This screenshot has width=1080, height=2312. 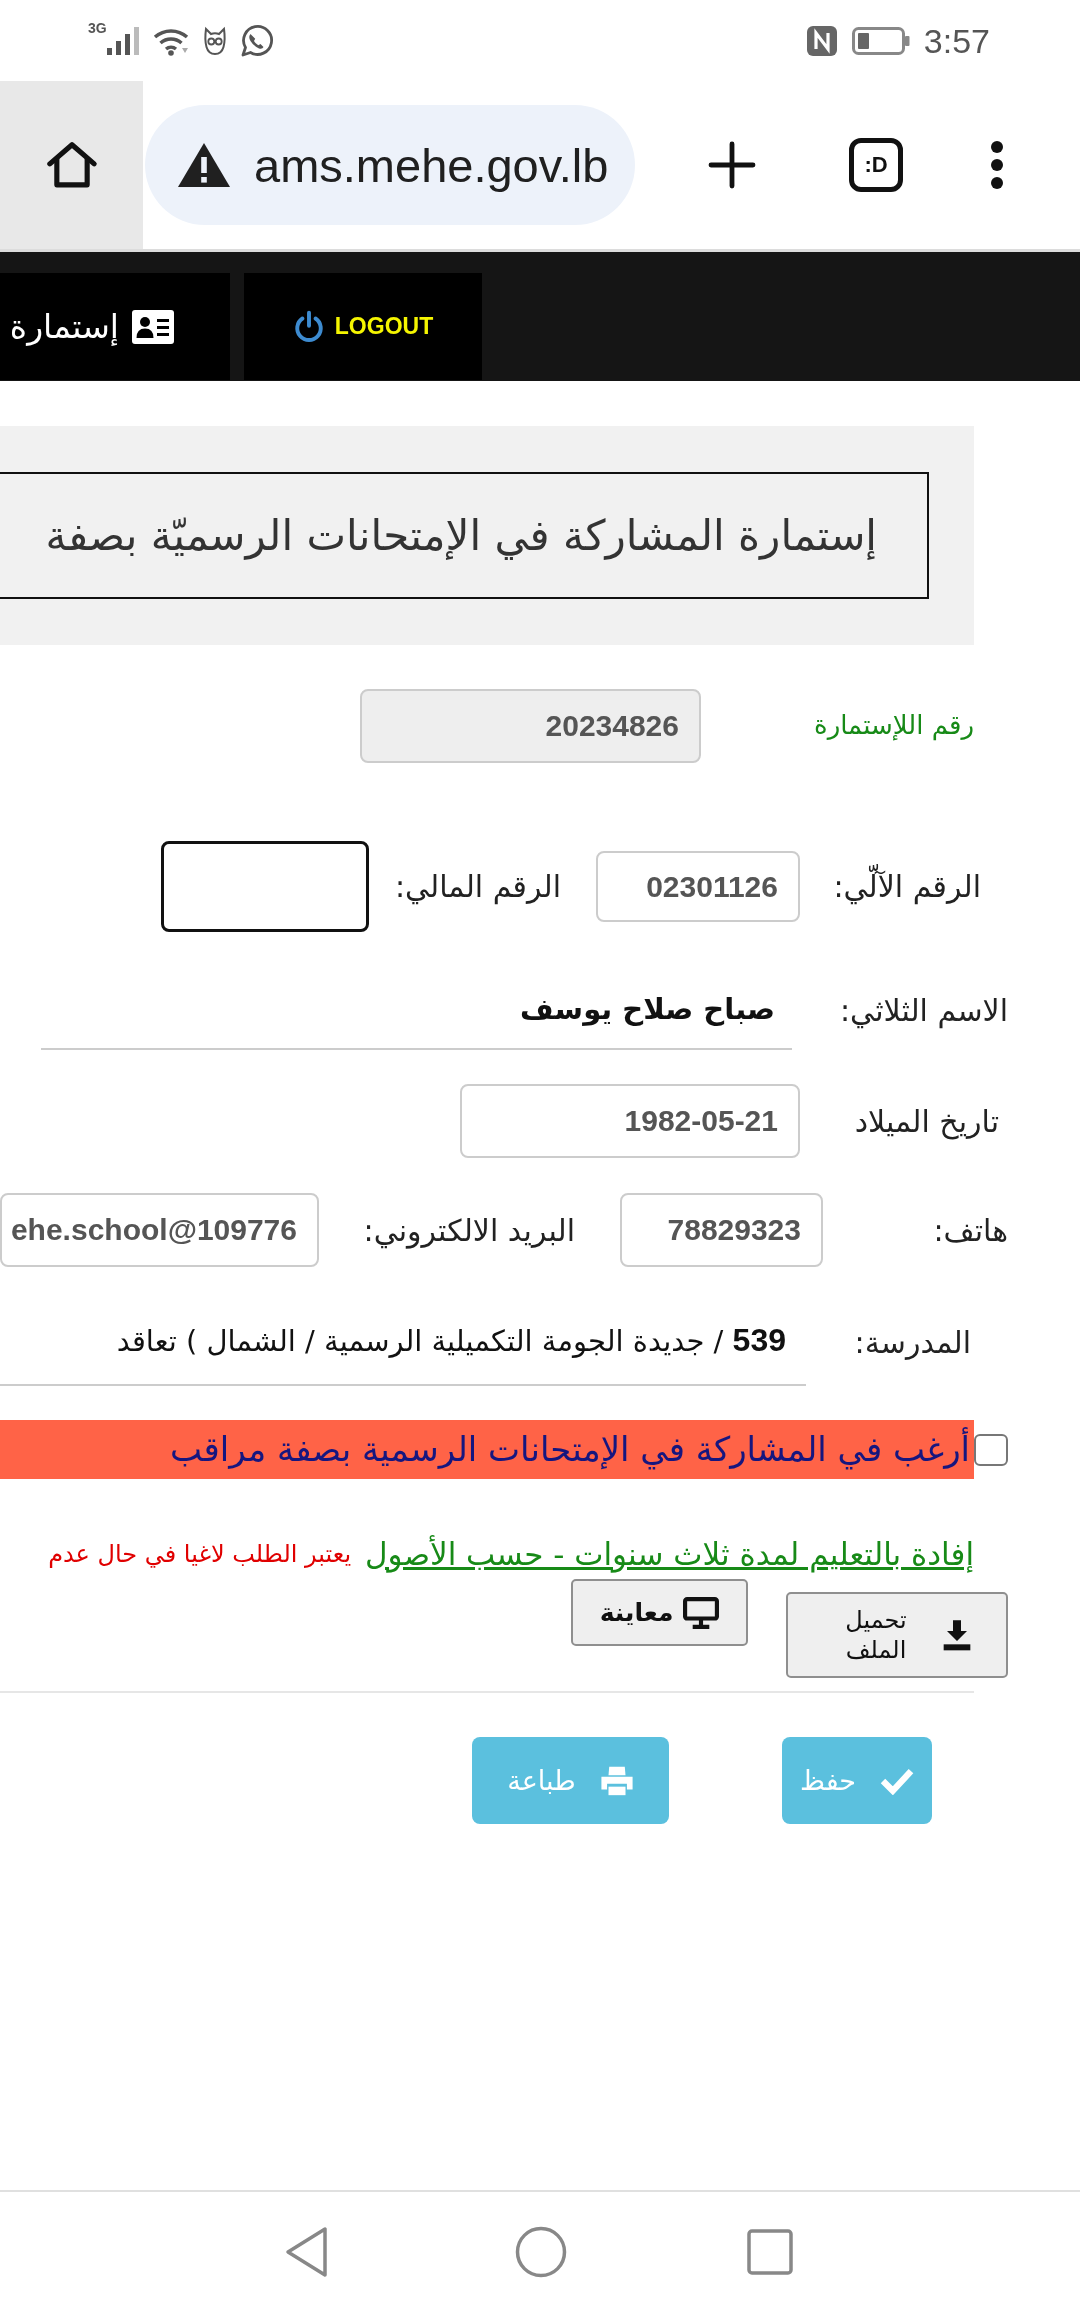 I want to click on opt-in-label: أرغب في المشاركة في الإمتحانات الرسمية بصفة مراقب, so click(x=570, y=1449).